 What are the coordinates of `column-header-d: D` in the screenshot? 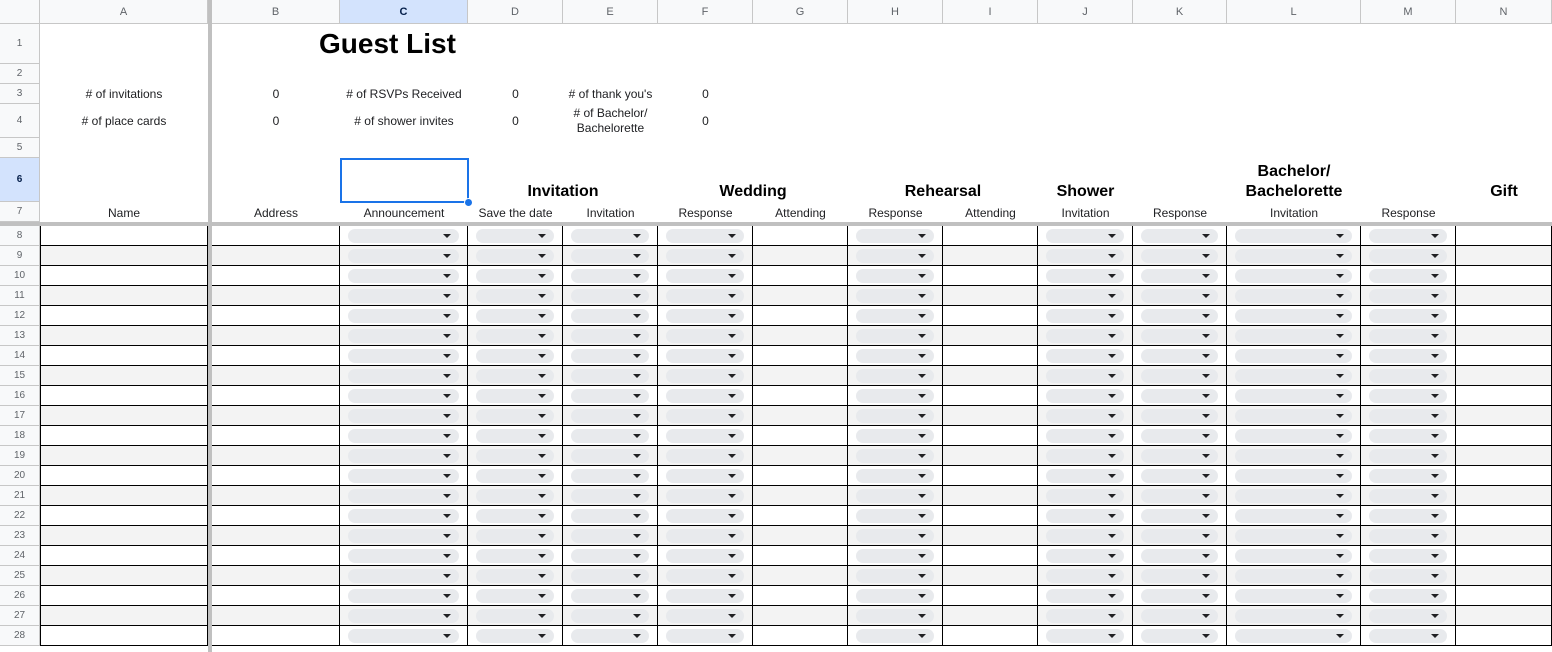 It's located at (515, 12).